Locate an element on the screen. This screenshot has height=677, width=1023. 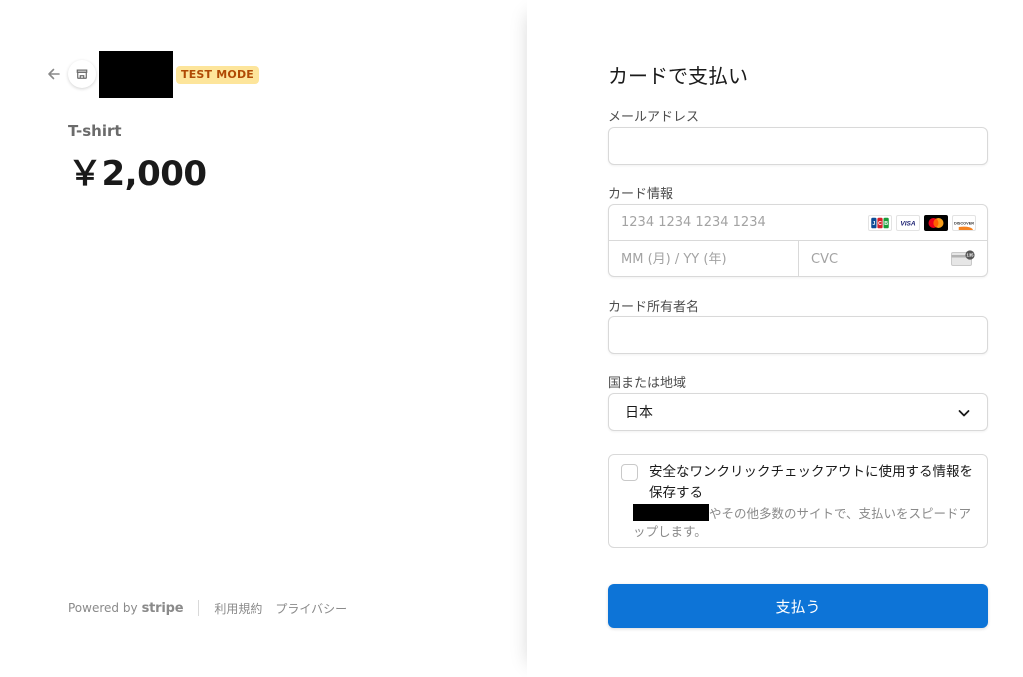
save-info-description-wrapper: やその他多数のサイトで、支払いをスピードアップします。 is located at coordinates (805, 522).